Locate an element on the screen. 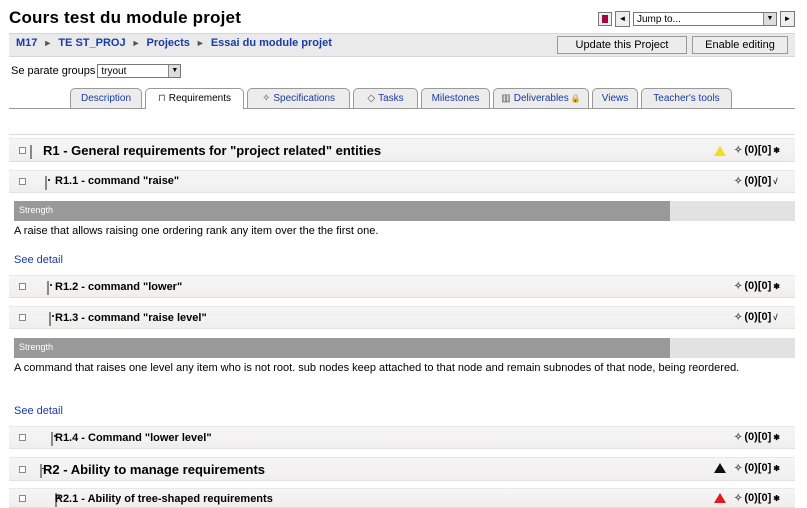  tasks-icon: ◇ is located at coordinates (371, 98).